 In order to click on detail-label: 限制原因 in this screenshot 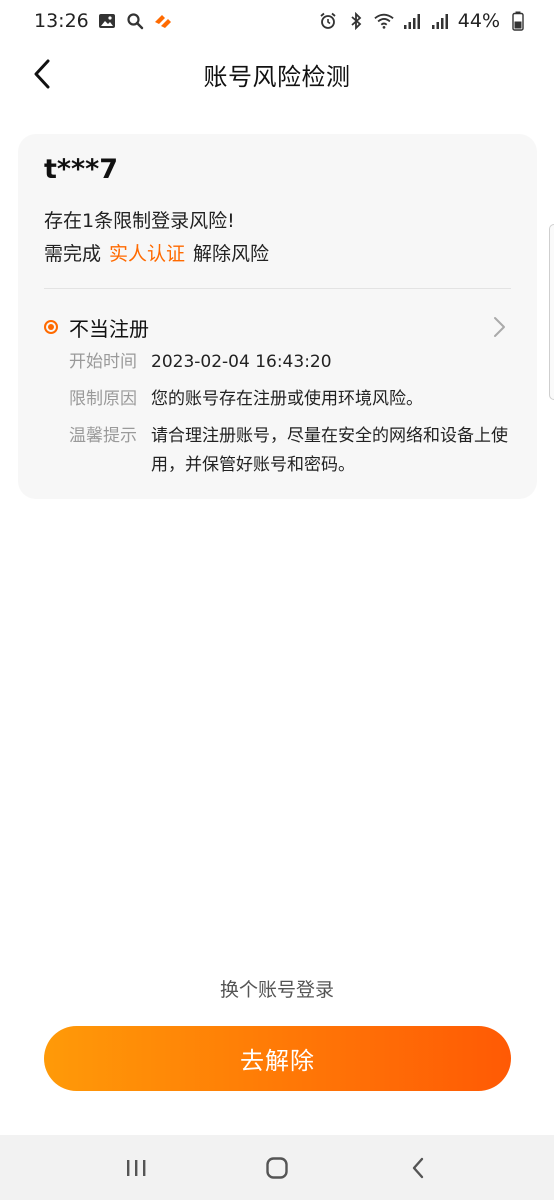, I will do `click(103, 399)`.